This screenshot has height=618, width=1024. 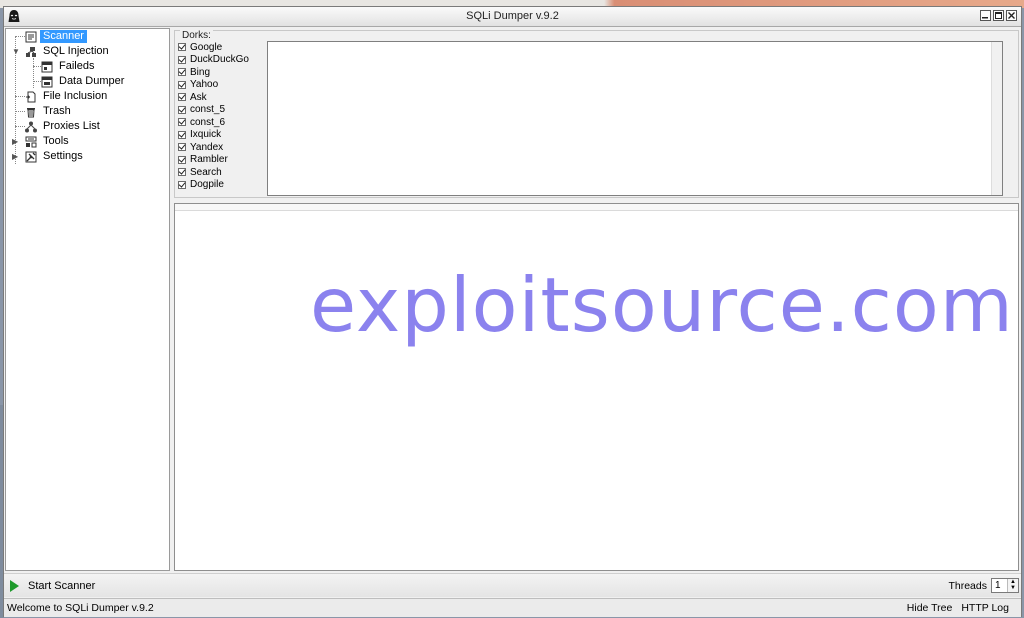 I want to click on tree-item-file-inclusion: File Inclusion, so click(x=67, y=96).